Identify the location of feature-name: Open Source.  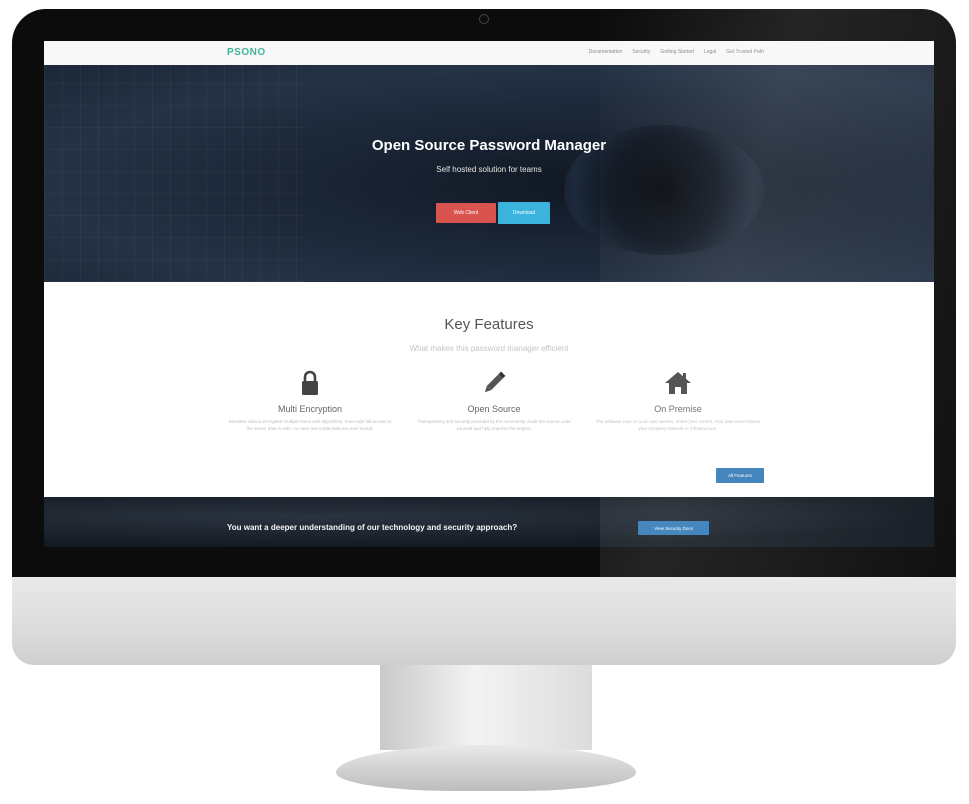
(494, 409).